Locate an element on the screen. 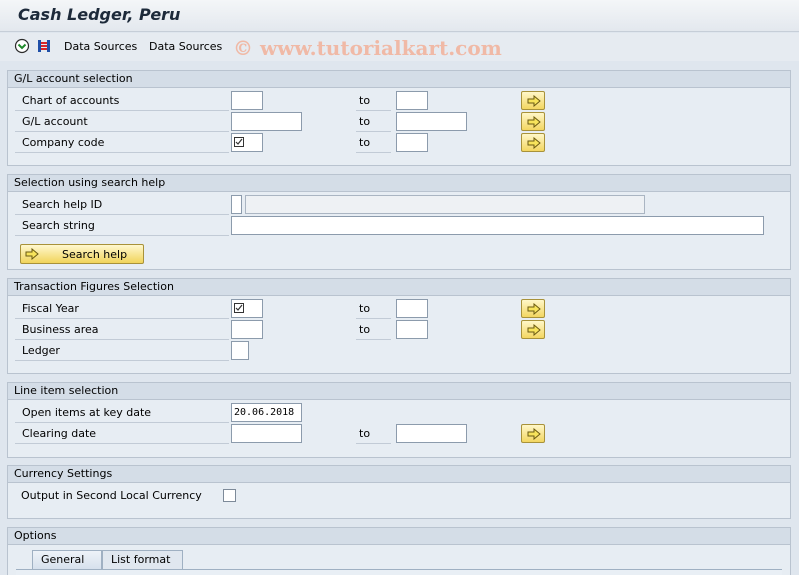 The image size is (799, 575). gl-account-label: G/L account is located at coordinates (122, 122).